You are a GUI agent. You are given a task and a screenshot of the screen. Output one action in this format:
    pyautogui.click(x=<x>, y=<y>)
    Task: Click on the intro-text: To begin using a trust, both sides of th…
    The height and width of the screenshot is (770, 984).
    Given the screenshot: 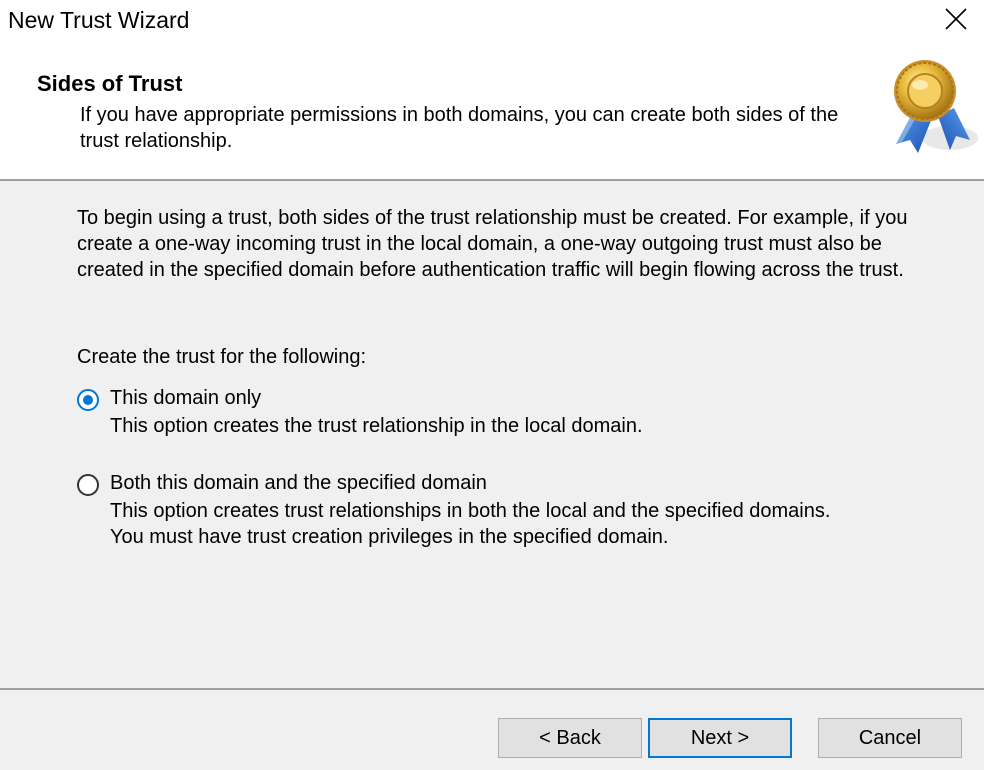 What is the action you would take?
    pyautogui.click(x=492, y=244)
    